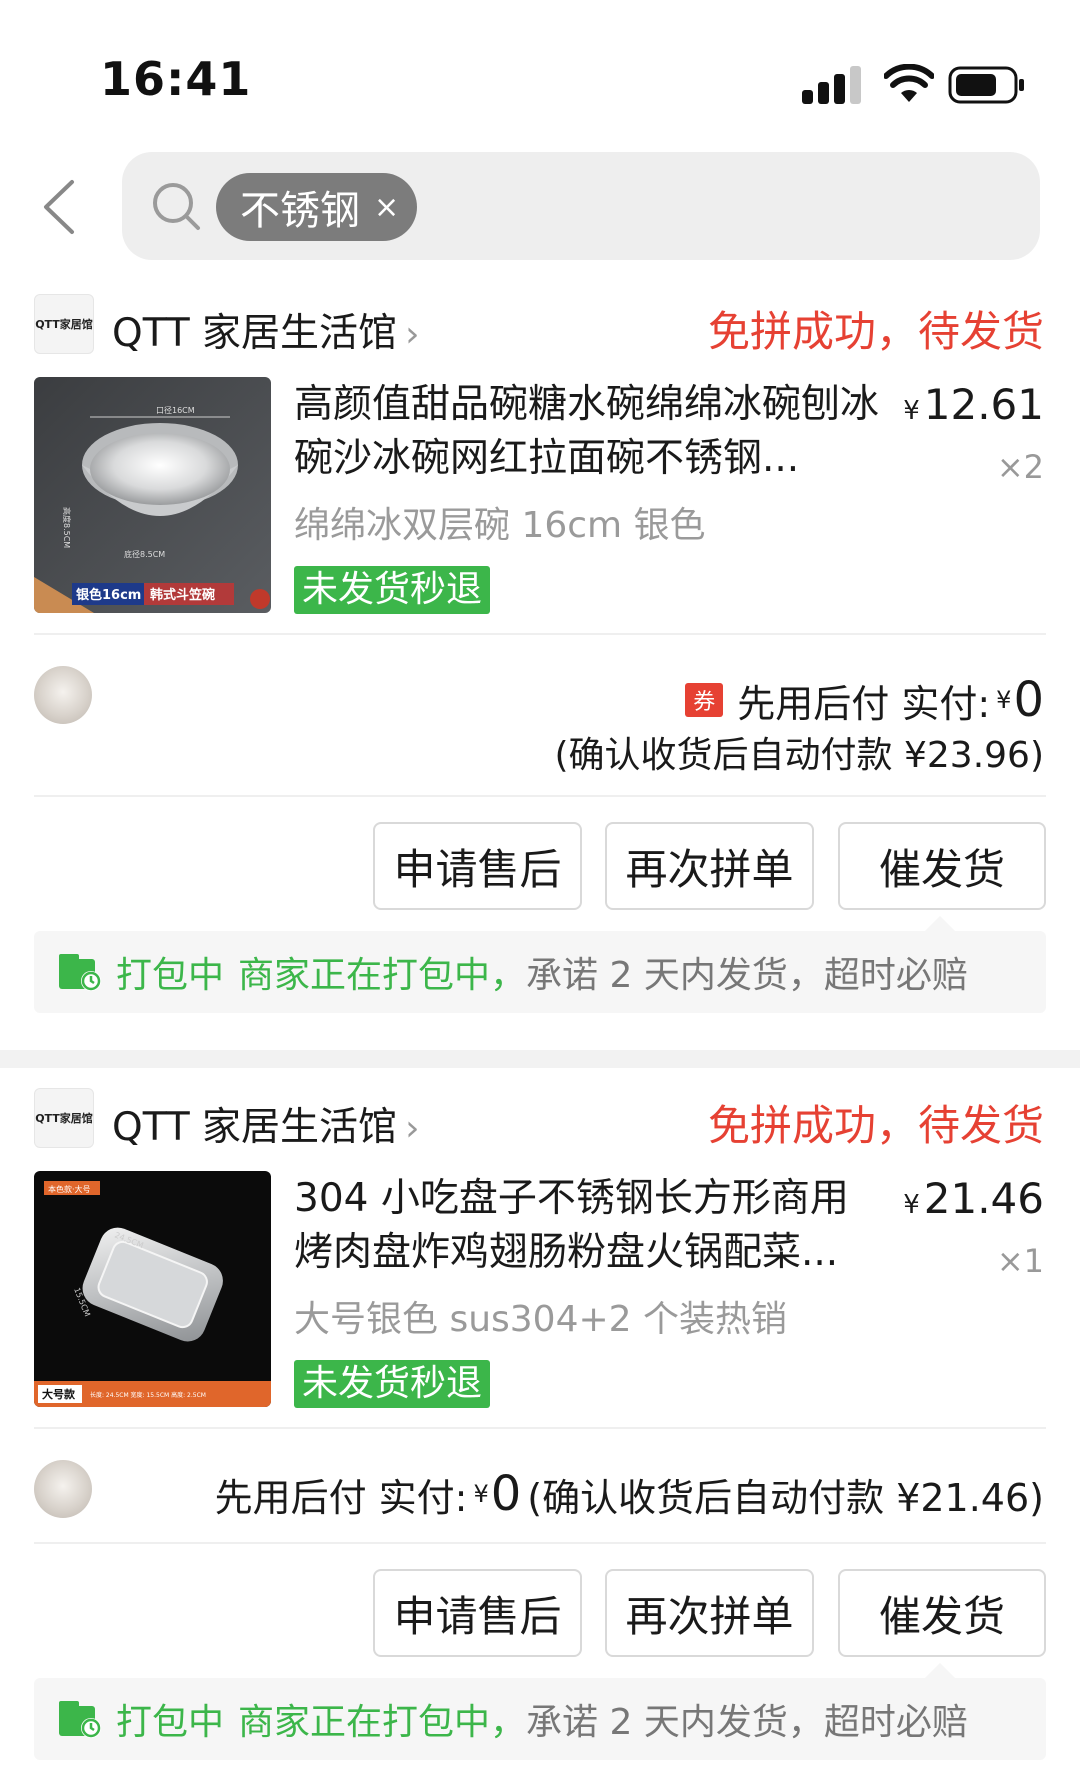 The image size is (1080, 1769). What do you see at coordinates (986, 85) in the screenshot?
I see `battery-icon` at bounding box center [986, 85].